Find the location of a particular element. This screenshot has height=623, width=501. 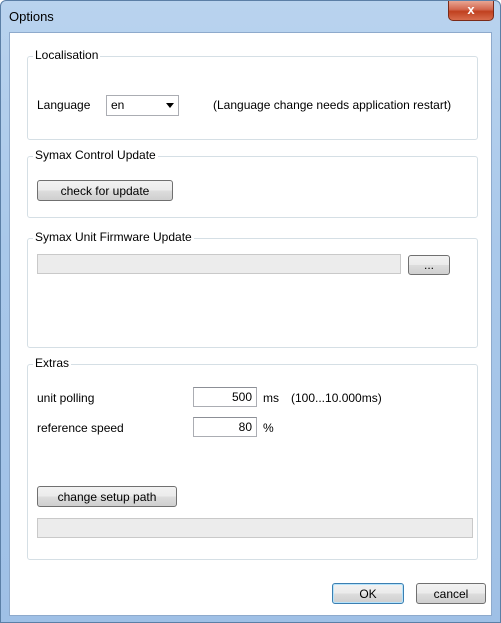

language-select: en is located at coordinates (142, 105).